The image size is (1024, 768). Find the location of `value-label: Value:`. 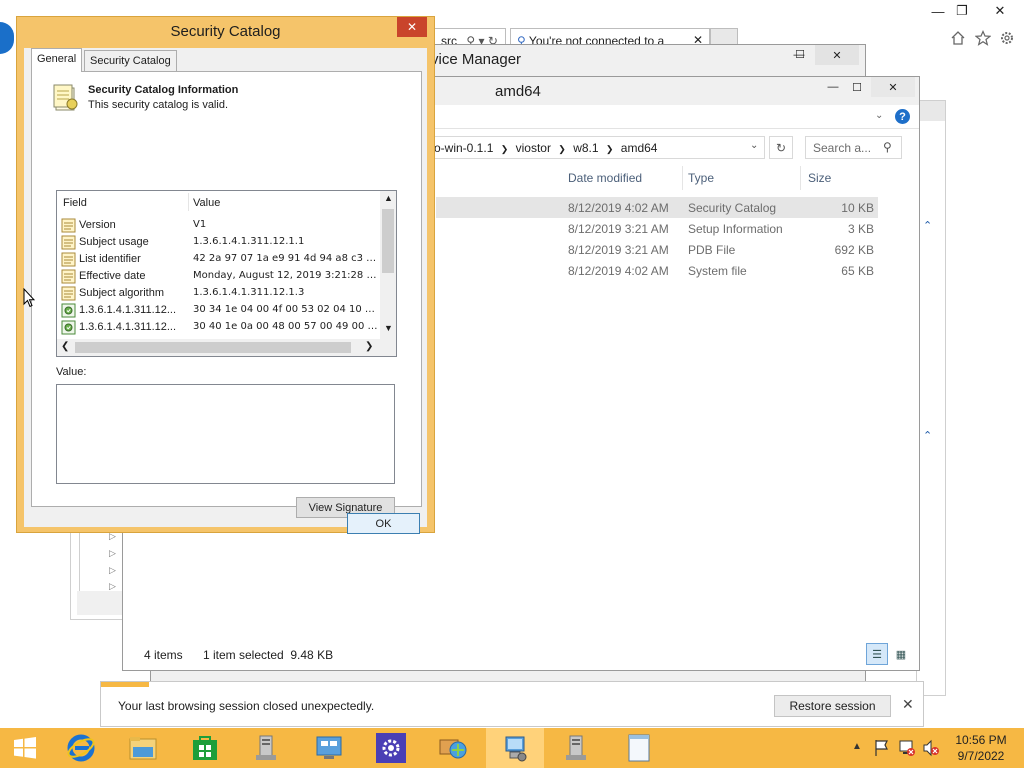

value-label: Value: is located at coordinates (71, 372).